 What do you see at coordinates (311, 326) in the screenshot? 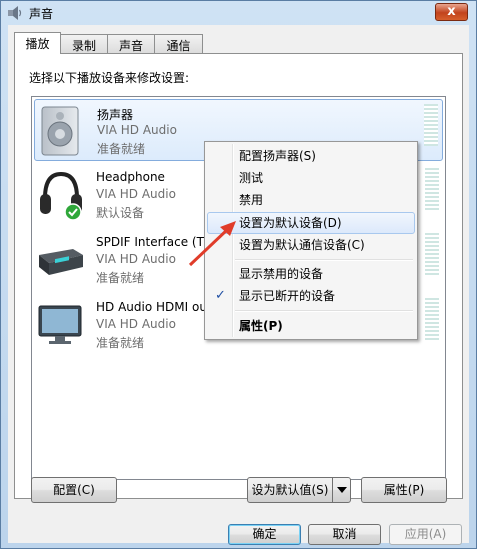
I see `menu-item-properties: 属性(P)` at bounding box center [311, 326].